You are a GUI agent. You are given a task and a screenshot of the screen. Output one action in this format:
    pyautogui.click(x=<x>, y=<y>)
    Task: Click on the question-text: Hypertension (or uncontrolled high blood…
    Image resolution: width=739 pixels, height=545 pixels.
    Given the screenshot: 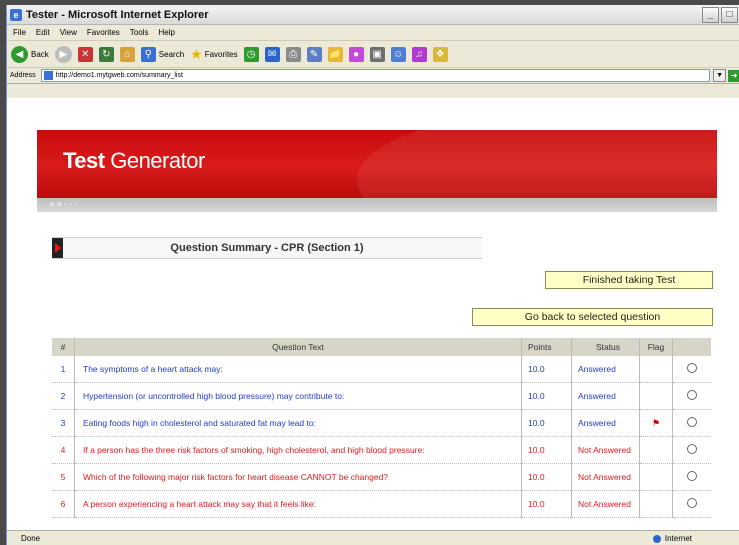 What is the action you would take?
    pyautogui.click(x=298, y=396)
    